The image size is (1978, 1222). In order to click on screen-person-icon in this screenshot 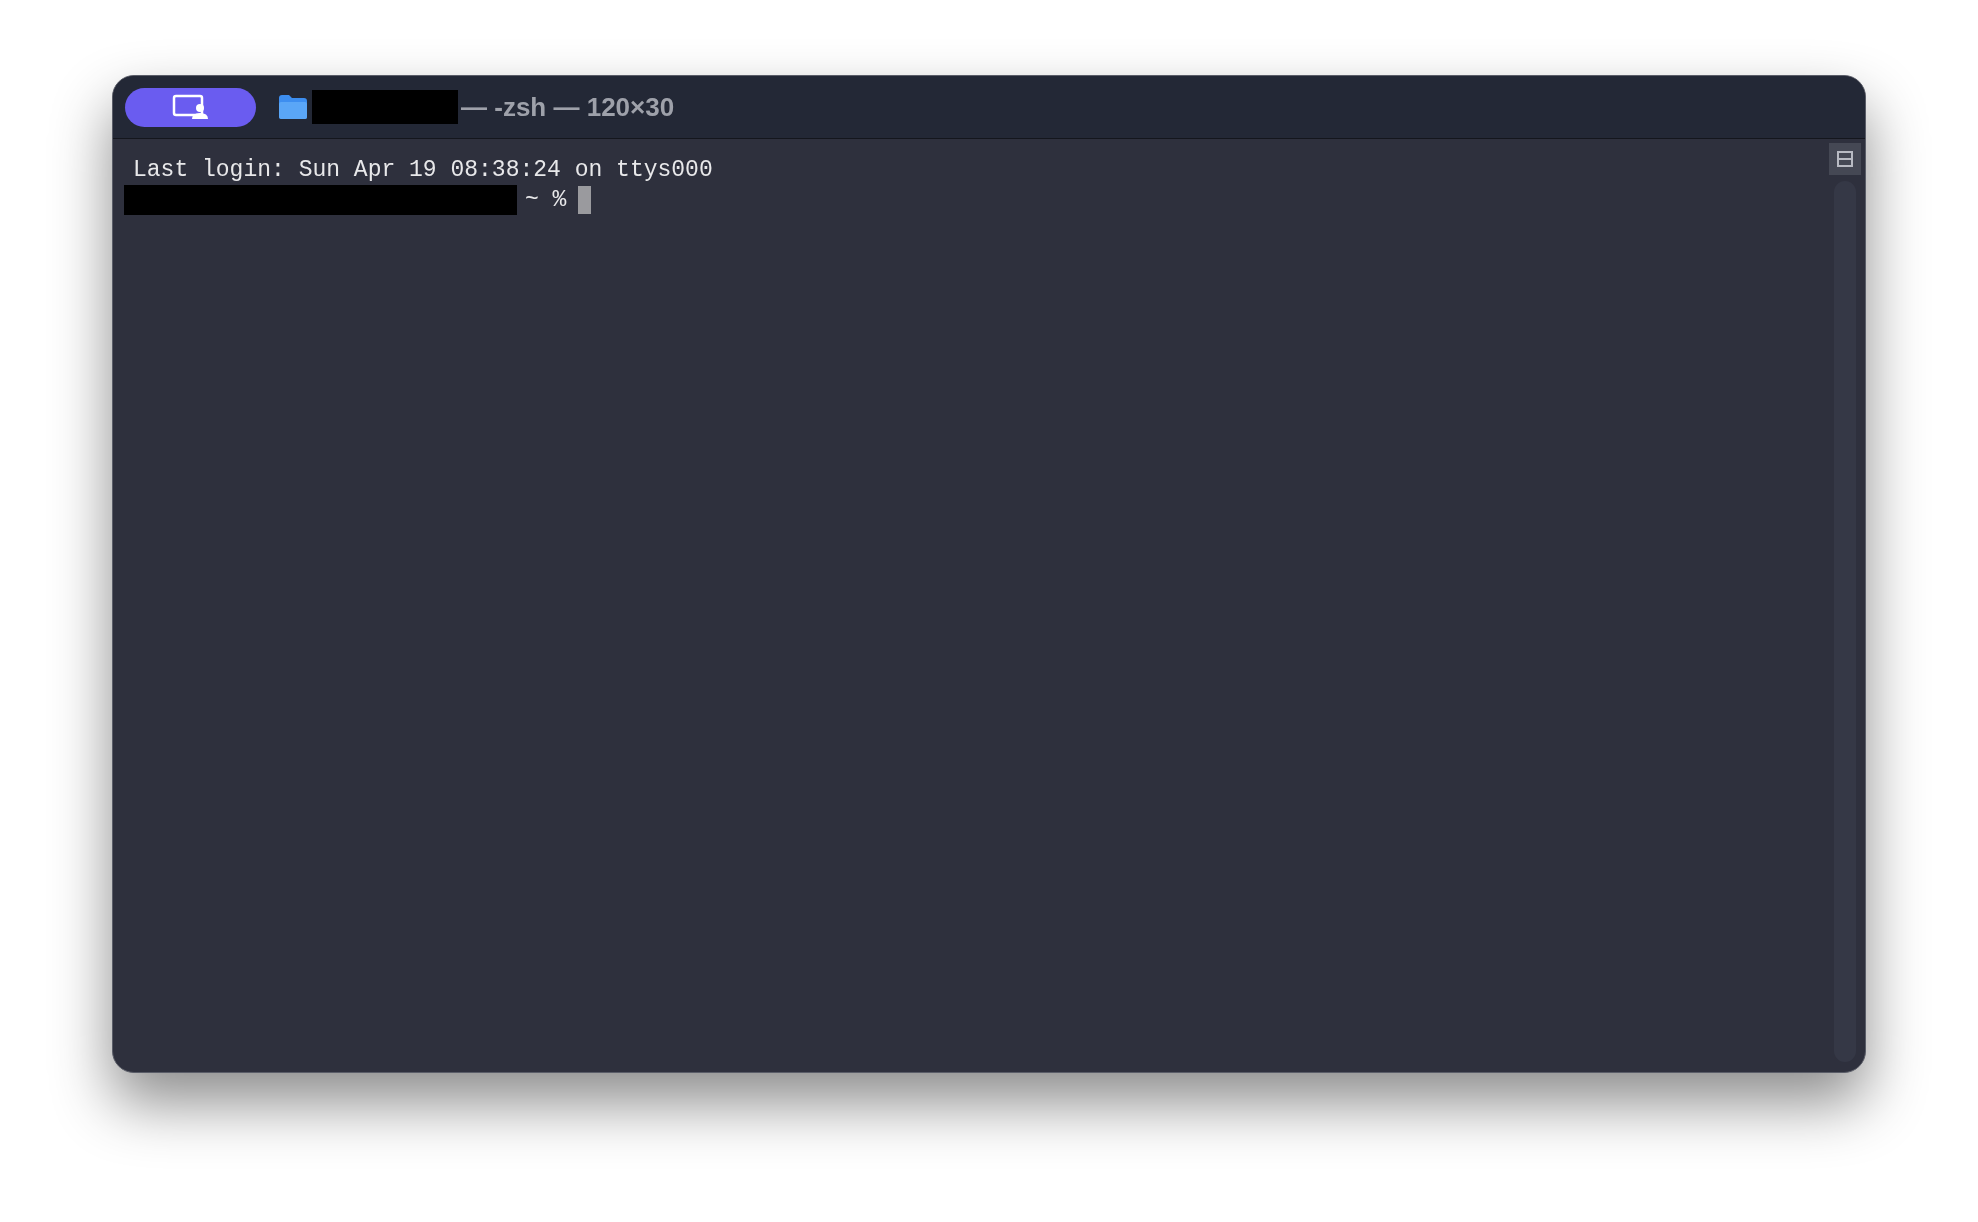, I will do `click(190, 107)`.